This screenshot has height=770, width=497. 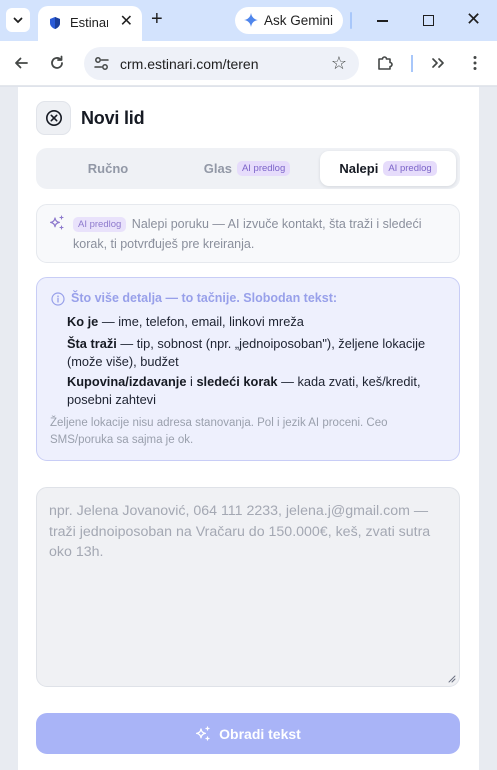 I want to click on close-button, so click(x=53, y=118).